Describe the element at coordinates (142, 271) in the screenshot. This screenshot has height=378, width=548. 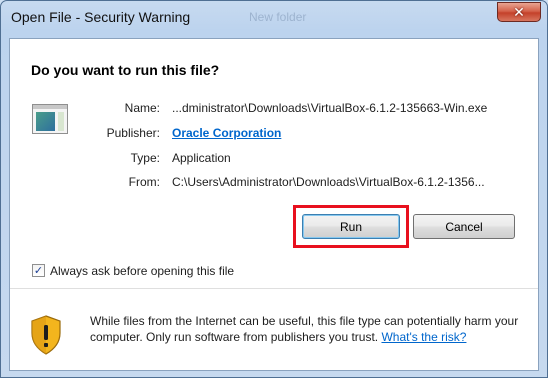
I see `always-ask-label: Always ask before opening this file` at that location.